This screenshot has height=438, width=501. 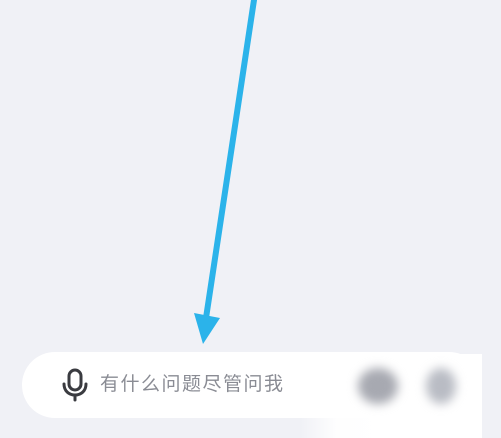 I want to click on obscured-action-buttons, so click(x=391, y=396).